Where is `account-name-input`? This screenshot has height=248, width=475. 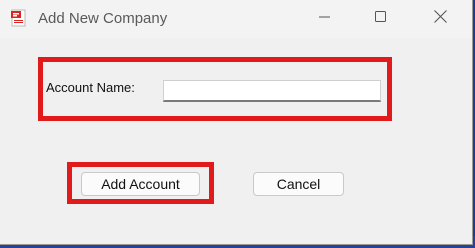 account-name-input is located at coordinates (272, 91).